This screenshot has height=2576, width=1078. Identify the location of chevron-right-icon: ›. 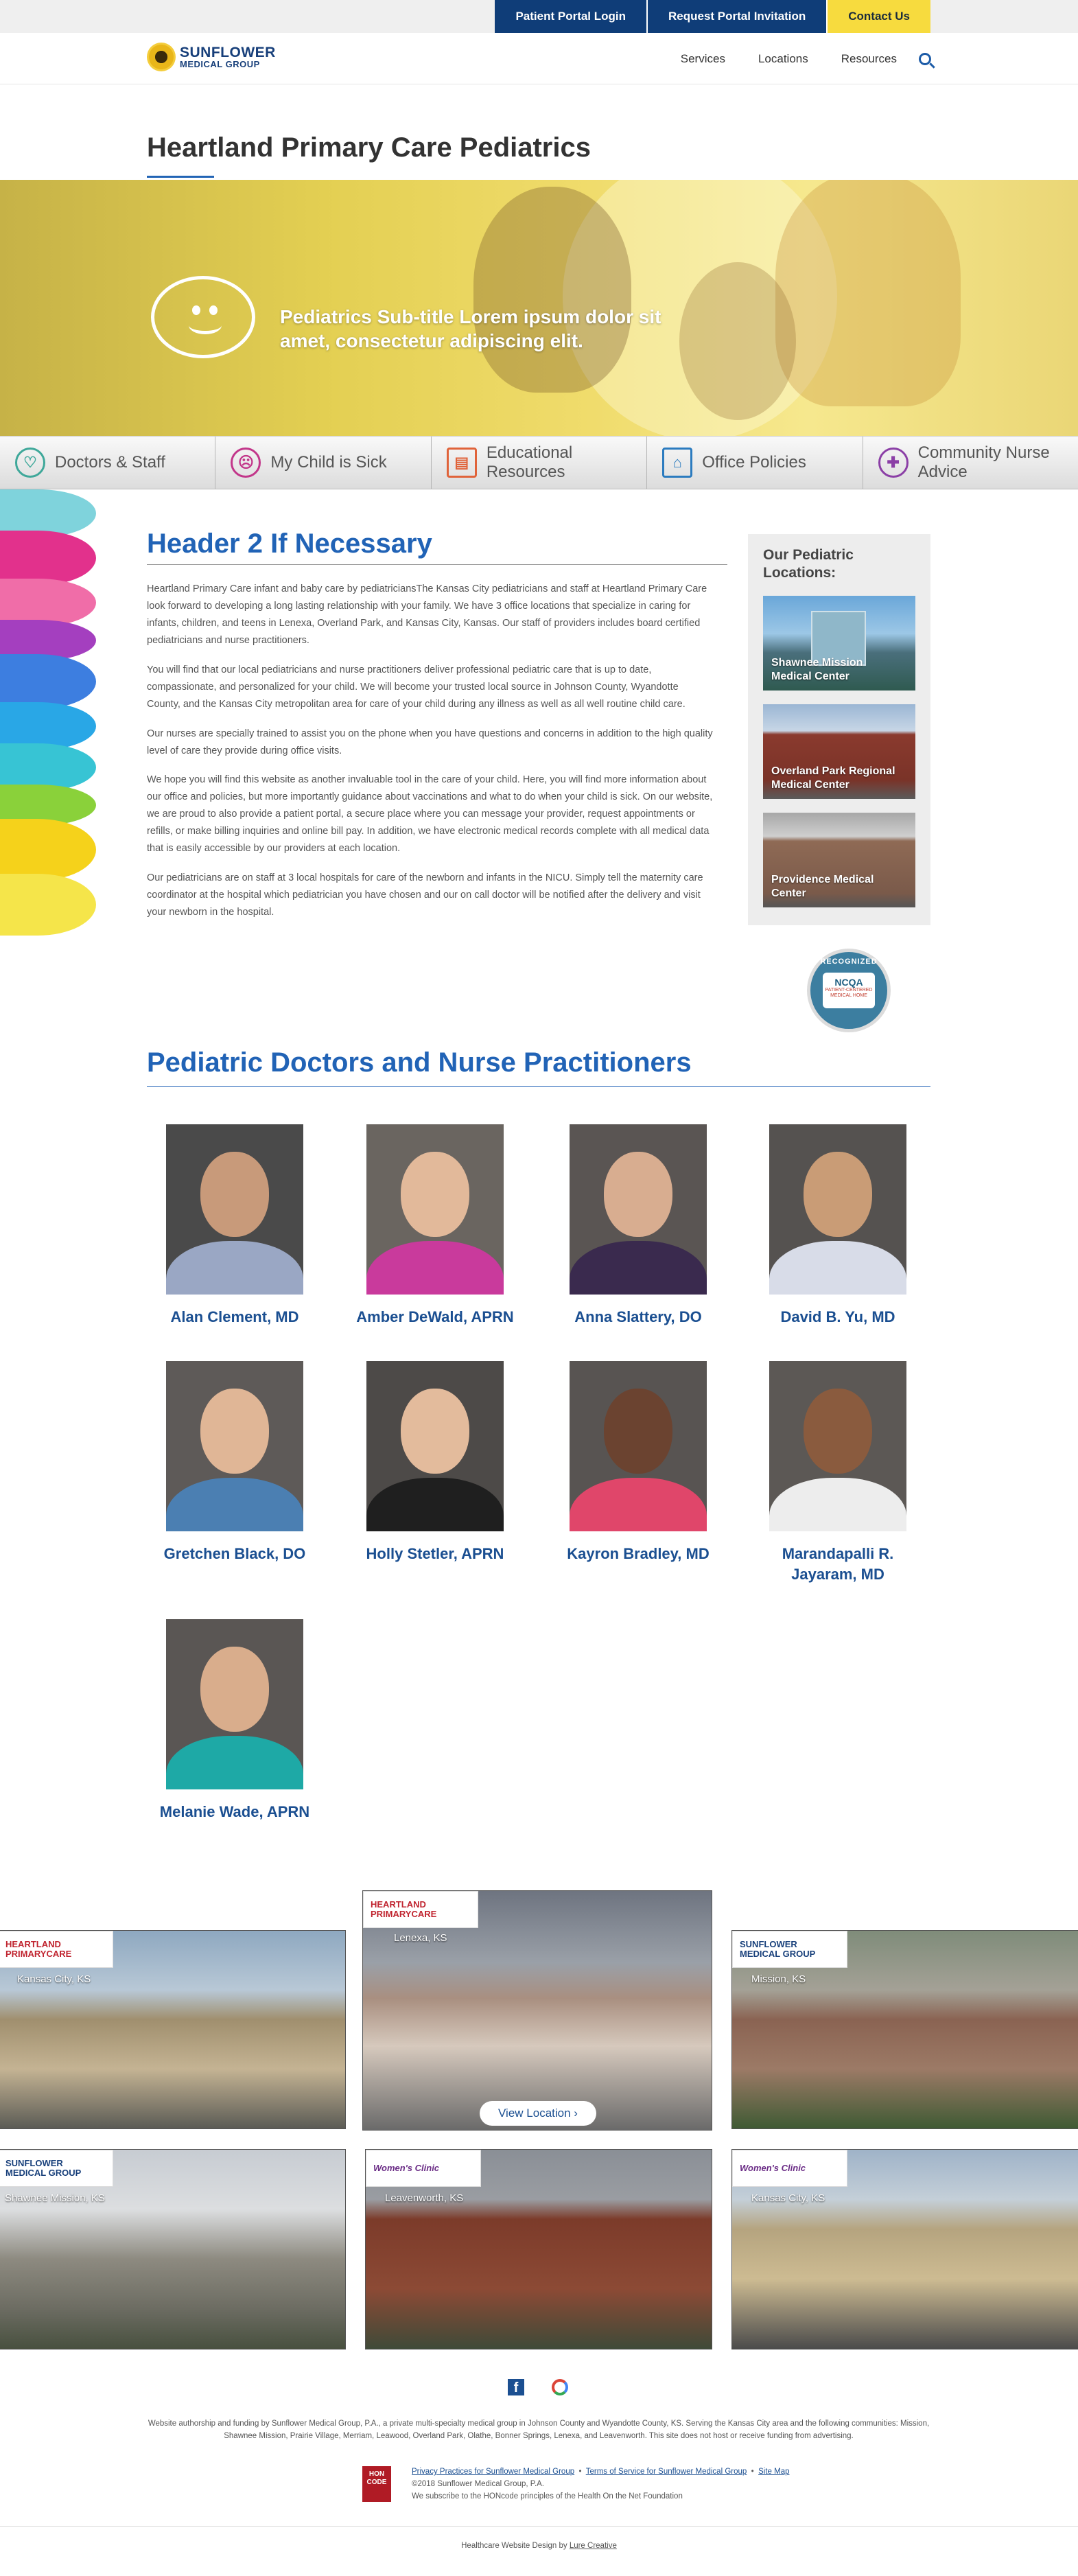
(576, 2113).